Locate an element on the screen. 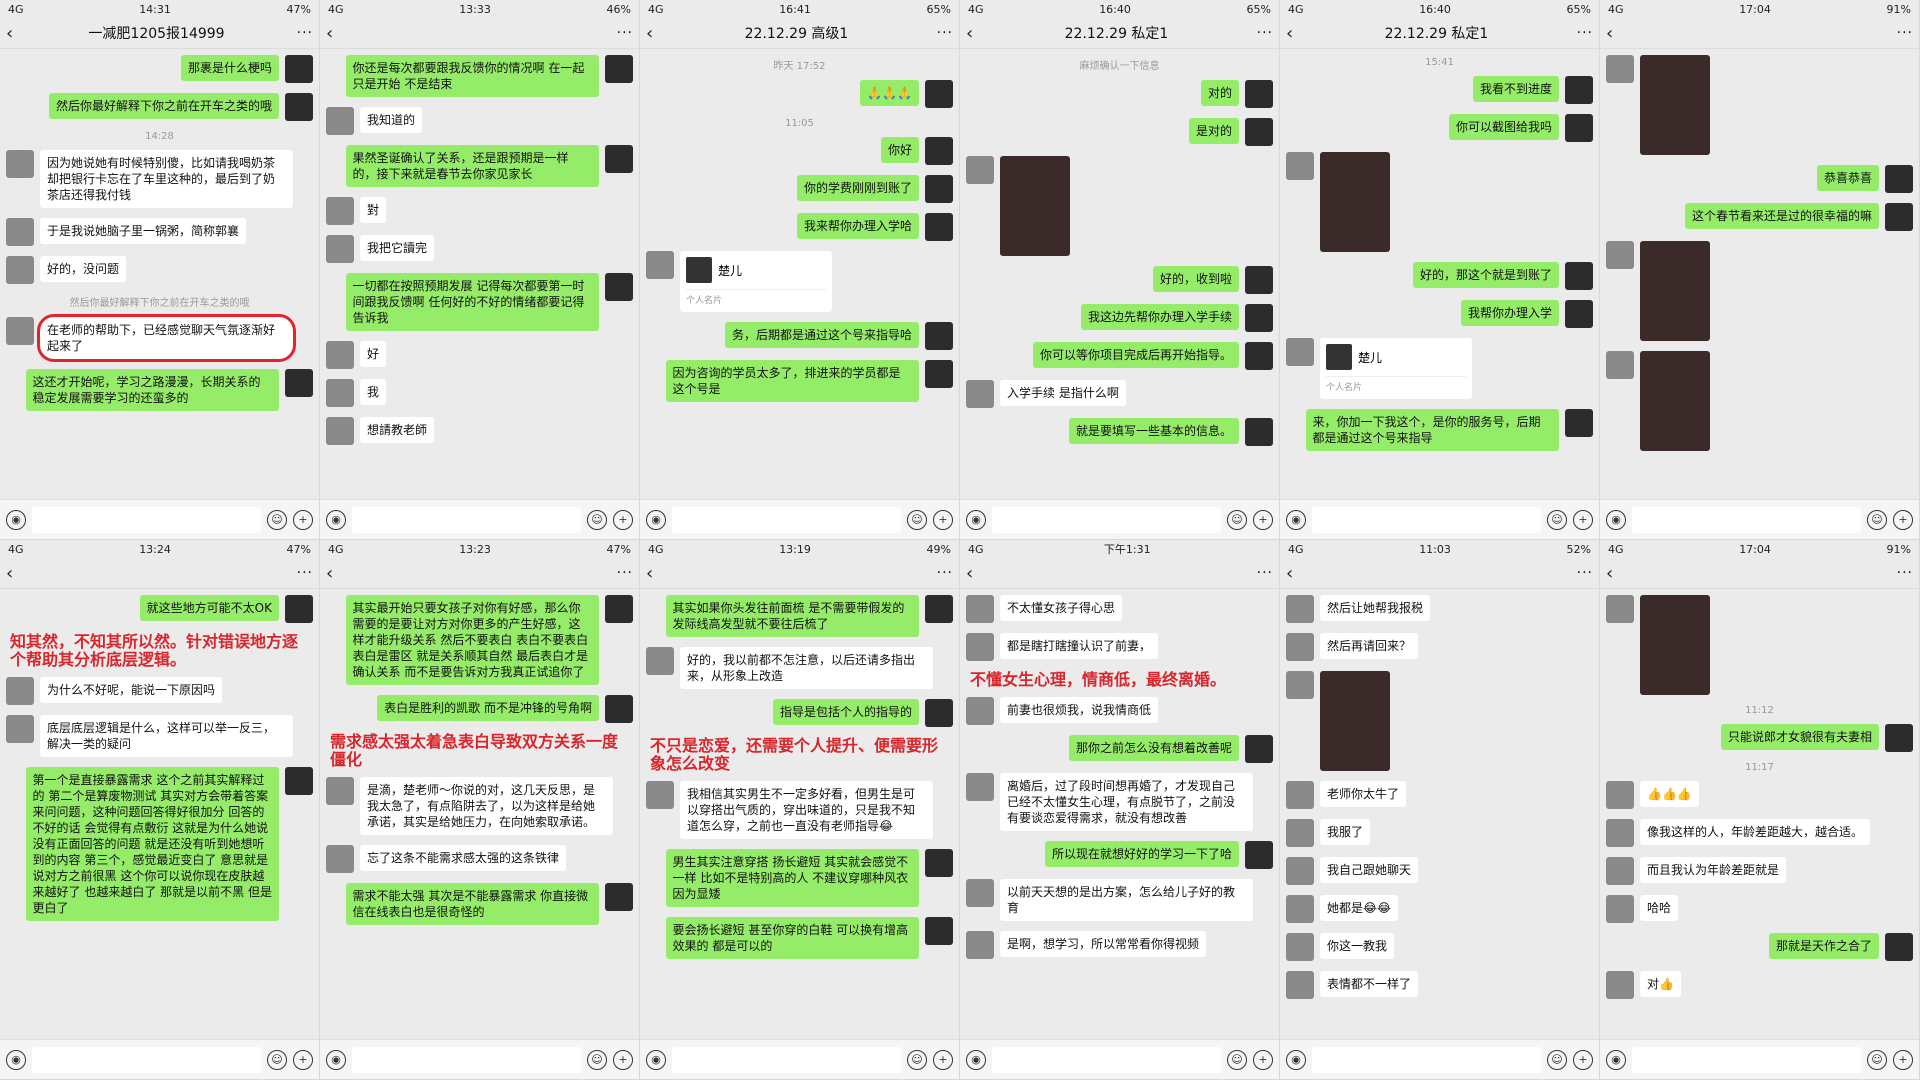 This screenshot has height=1080, width=1920. message-bubble: 我帮你办理入学 is located at coordinates (1509, 313).